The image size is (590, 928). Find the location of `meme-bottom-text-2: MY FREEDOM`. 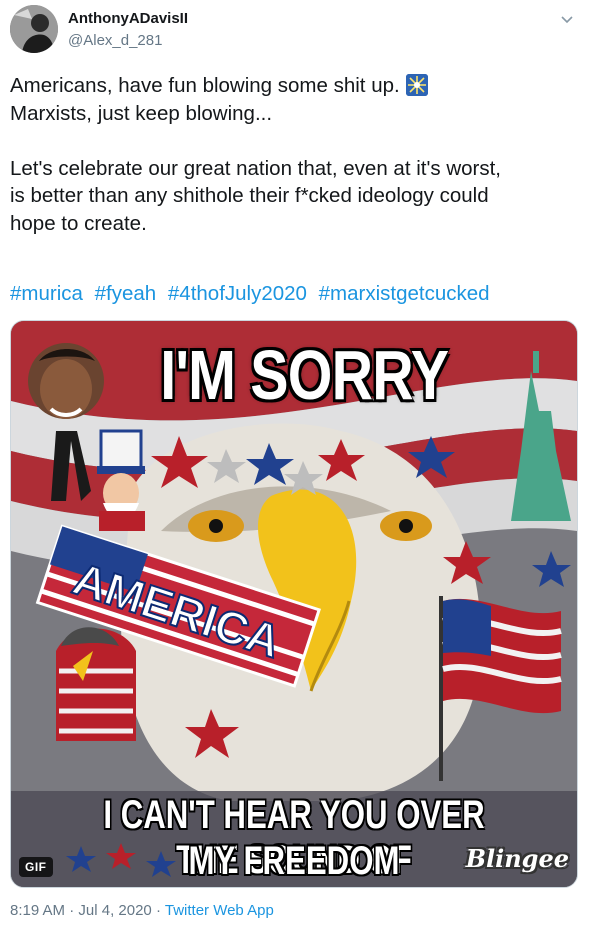

meme-bottom-text-2: MY FREEDOM is located at coordinates (294, 861).